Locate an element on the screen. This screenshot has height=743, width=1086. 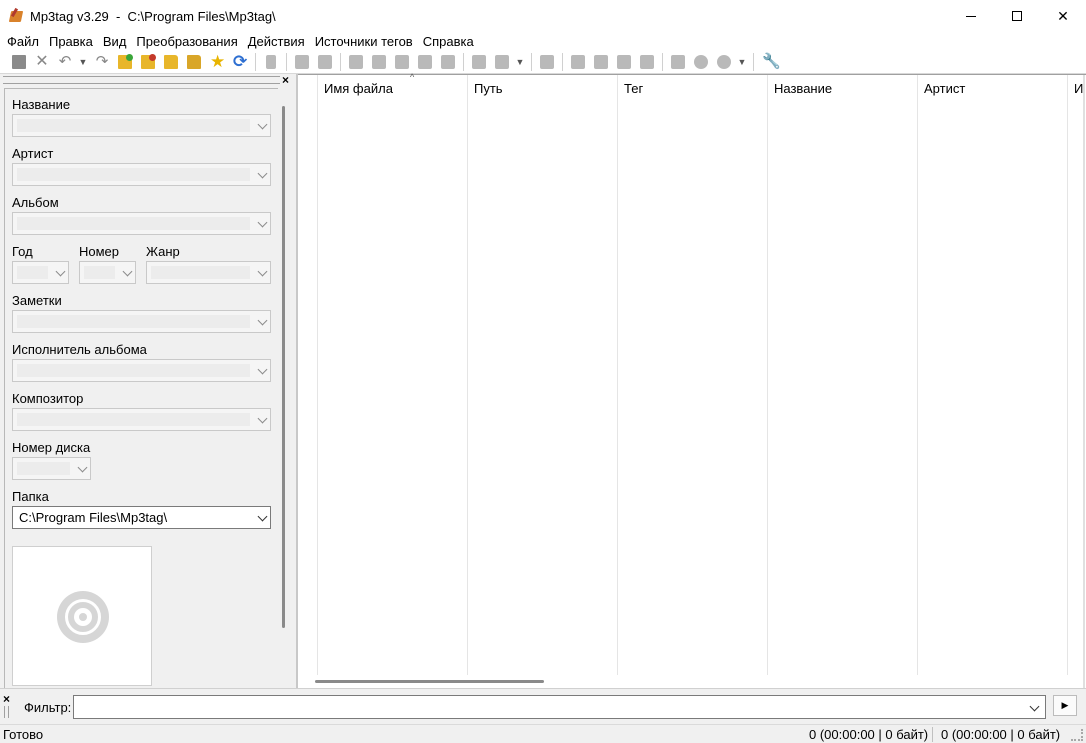
filter-close-icon: × is located at coordinates (6, 699).